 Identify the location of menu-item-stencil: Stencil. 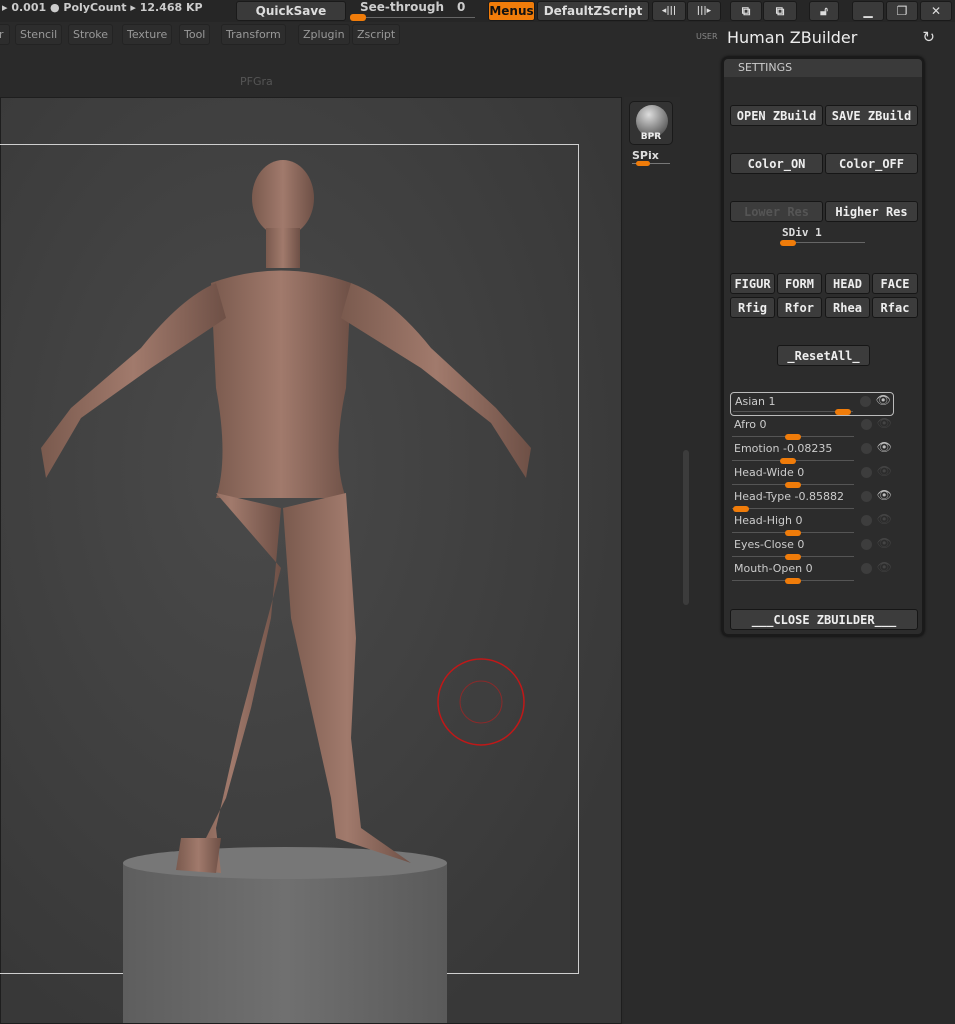
(39, 34).